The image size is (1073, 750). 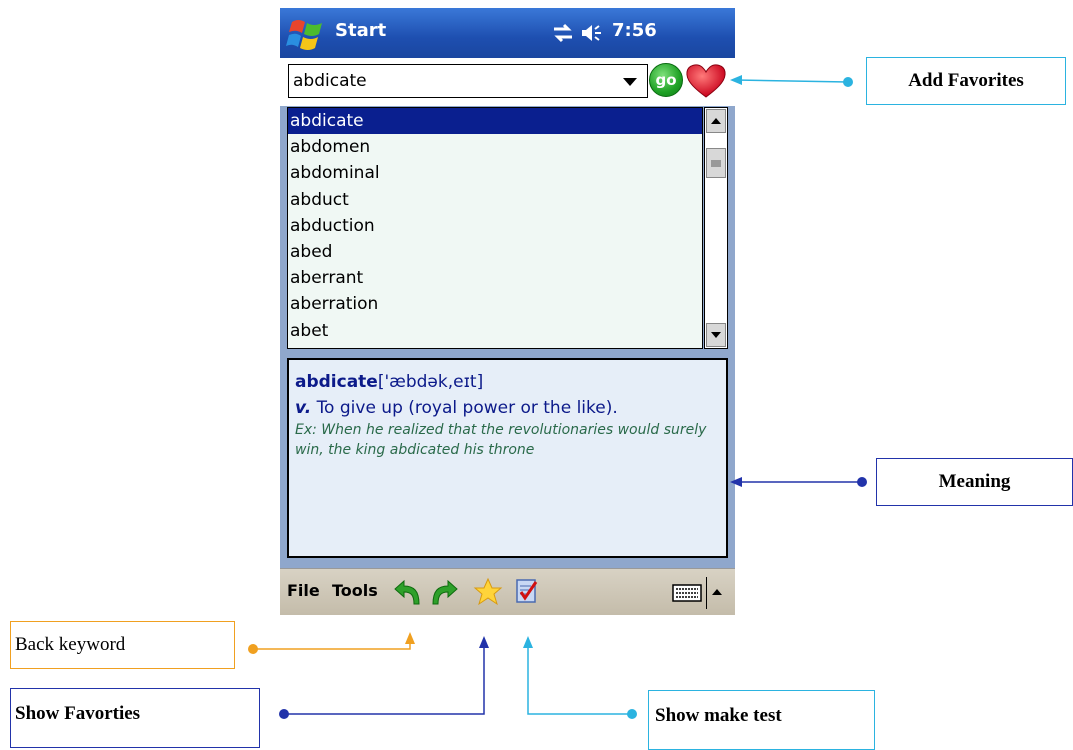 I want to click on clock: 7:56, so click(x=634, y=30).